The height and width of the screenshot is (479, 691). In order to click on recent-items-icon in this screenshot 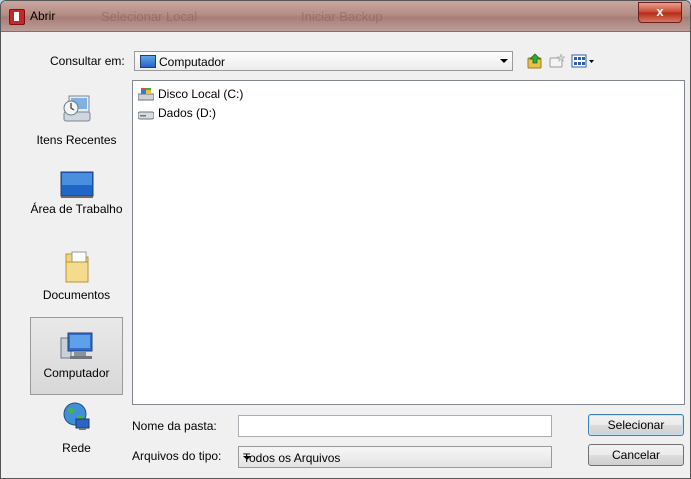, I will do `click(76, 108)`.